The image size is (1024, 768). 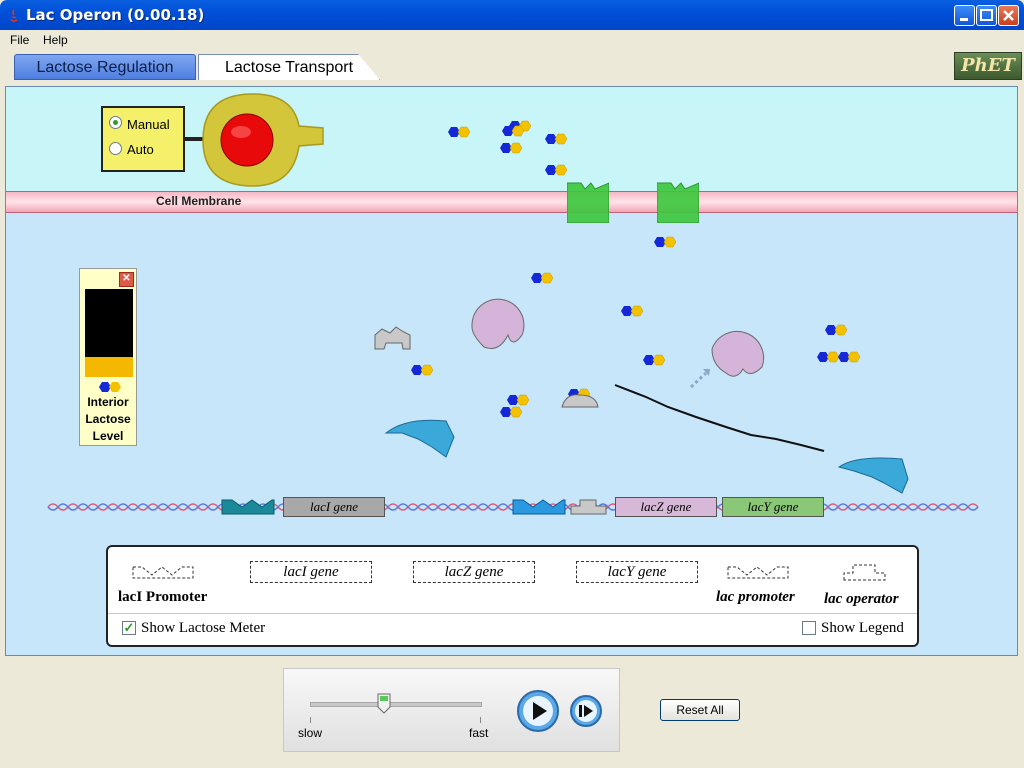 What do you see at coordinates (289, 67) in the screenshot?
I see `tab-lactose-transport: Lactose Transport` at bounding box center [289, 67].